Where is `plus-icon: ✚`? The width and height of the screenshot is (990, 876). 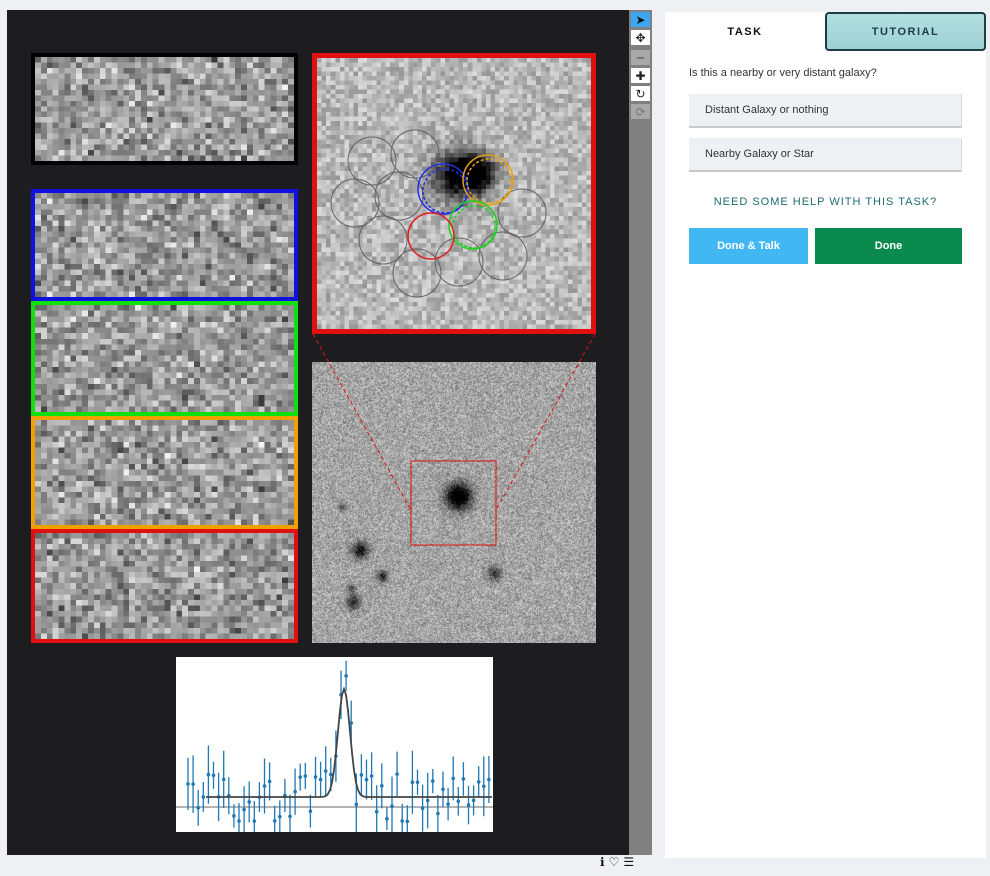 plus-icon: ✚ is located at coordinates (640, 75).